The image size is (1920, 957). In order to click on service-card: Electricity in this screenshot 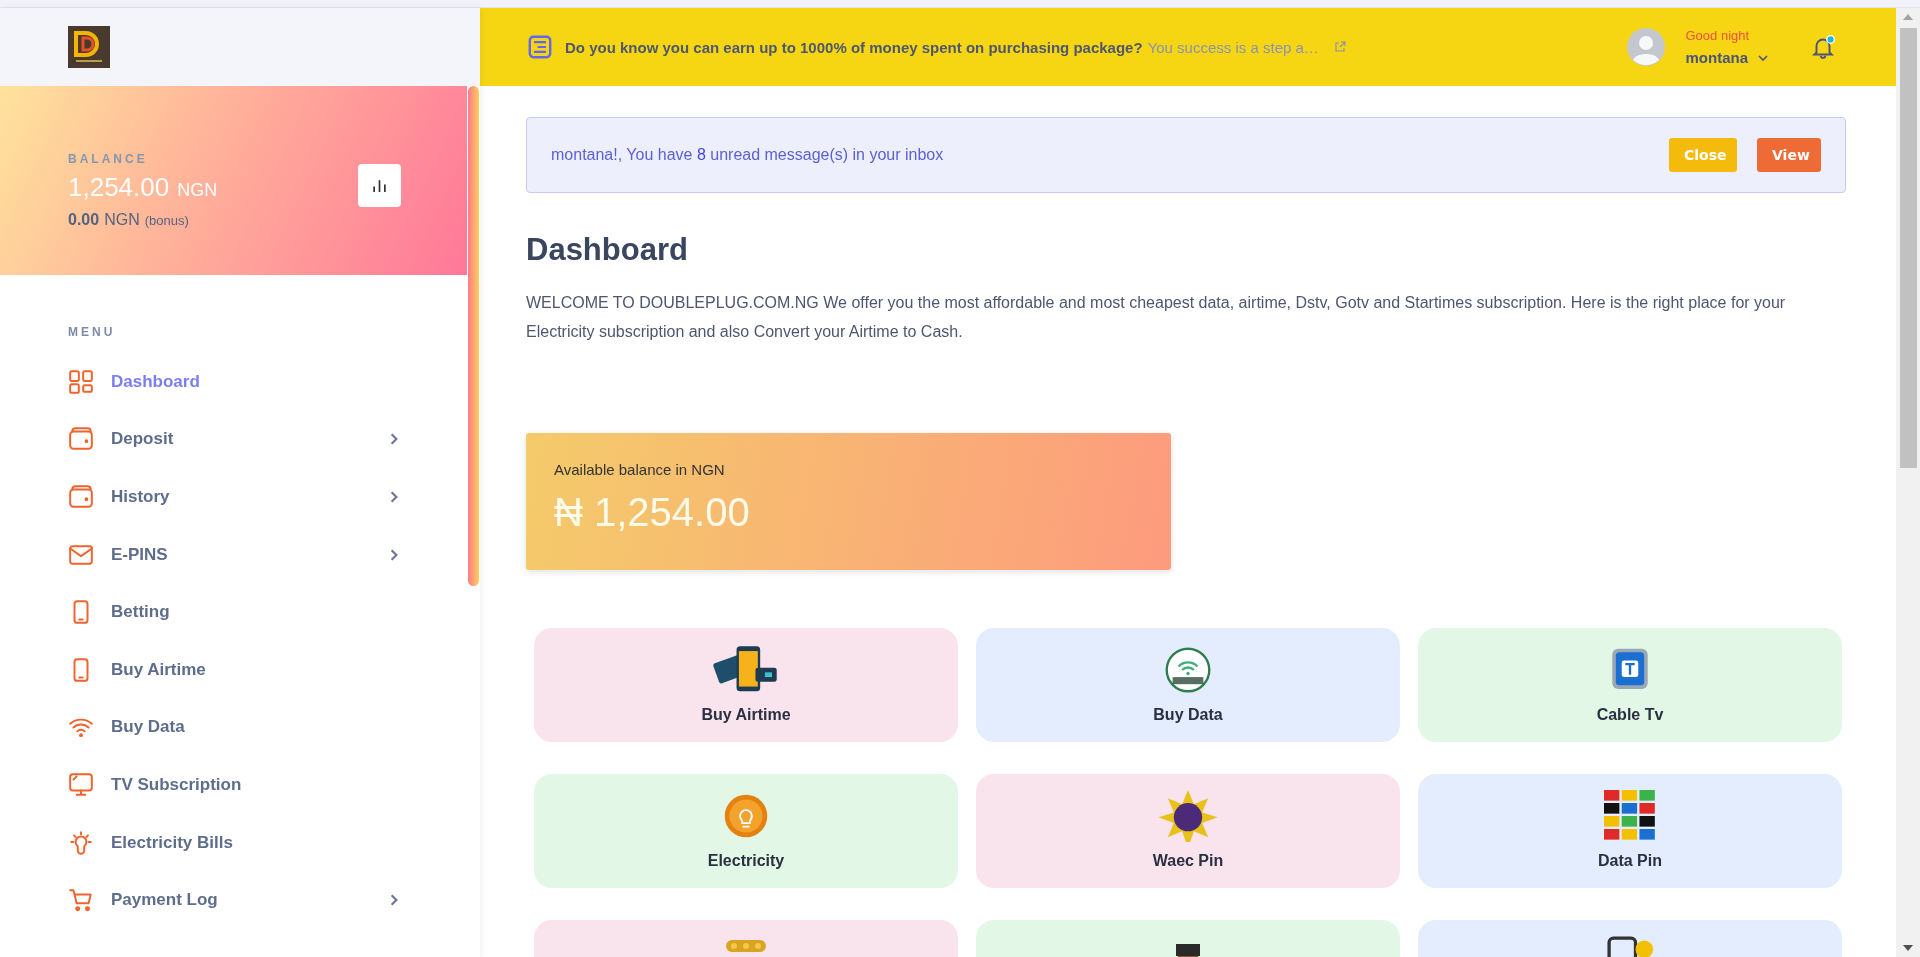, I will do `click(746, 831)`.